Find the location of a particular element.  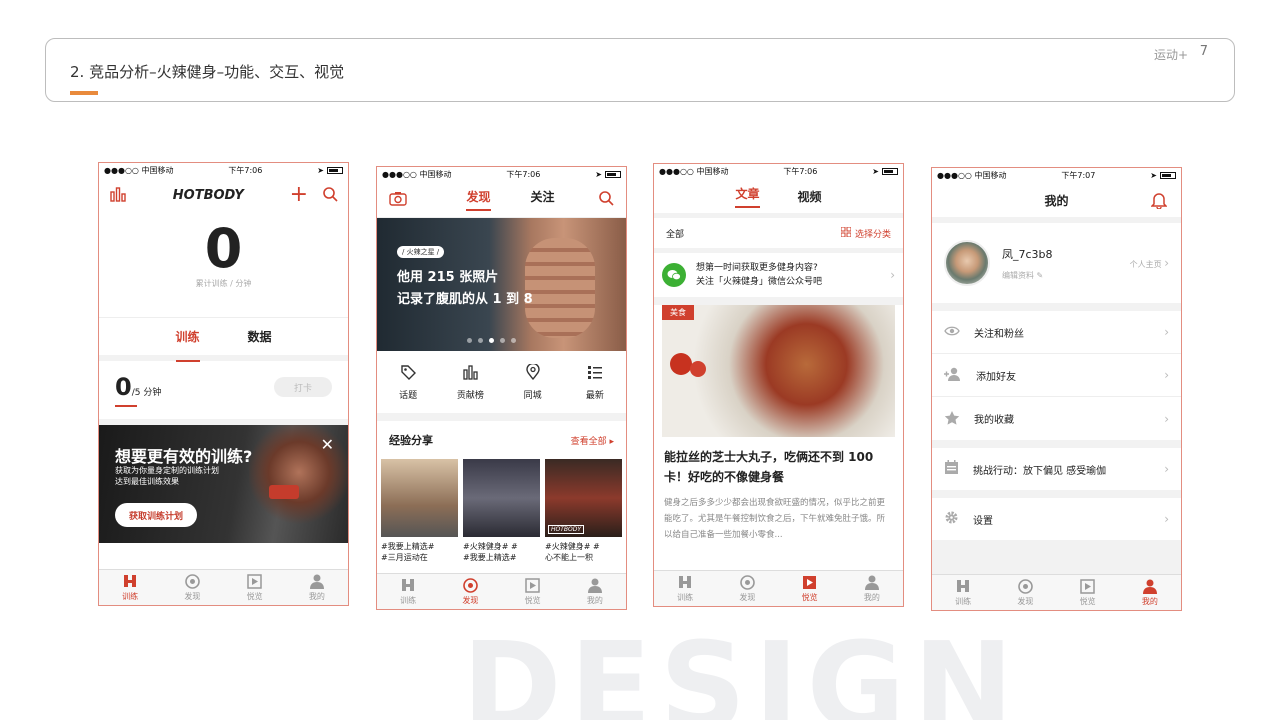

nav-bar: 我的 is located at coordinates (1056, 200).